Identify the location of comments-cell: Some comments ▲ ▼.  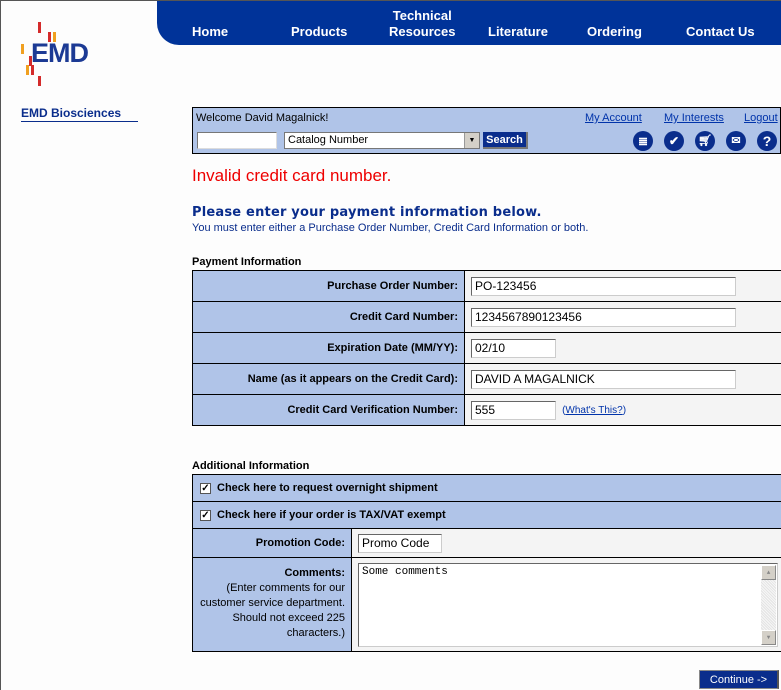
(566, 604).